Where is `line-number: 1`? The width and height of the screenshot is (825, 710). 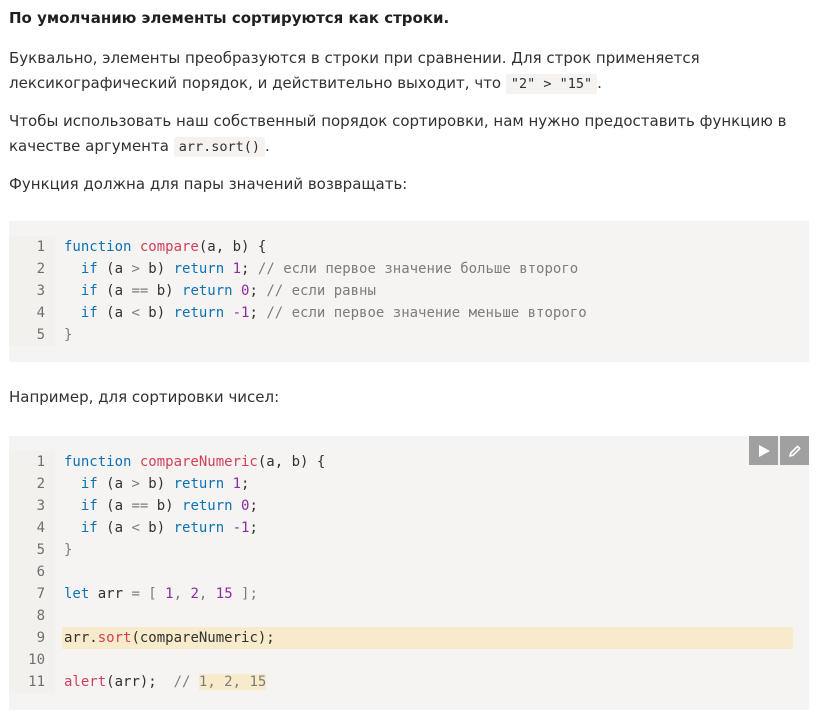 line-number: 1 is located at coordinates (40, 462).